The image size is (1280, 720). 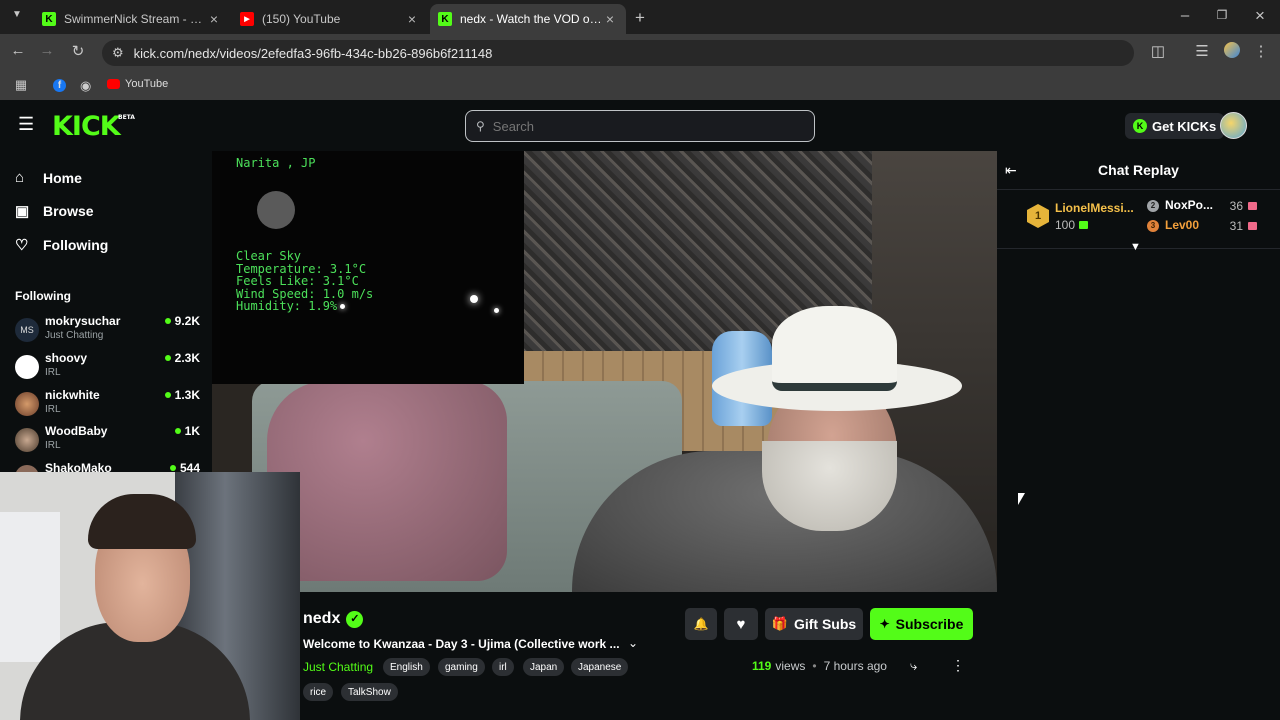 I want to click on gift-subs-button: 🎁 Gift Subs, so click(x=814, y=624).